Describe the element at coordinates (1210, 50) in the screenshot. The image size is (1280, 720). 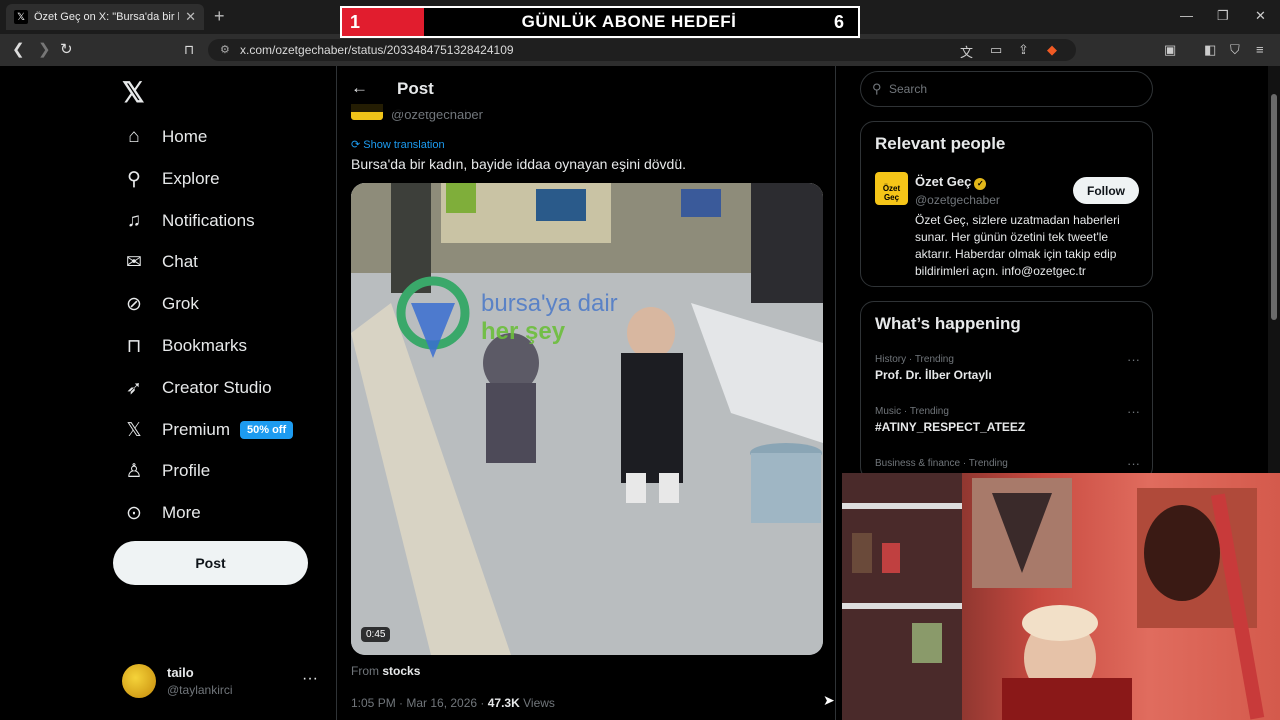
I see `sidebar-toggle-icon: ◧` at that location.